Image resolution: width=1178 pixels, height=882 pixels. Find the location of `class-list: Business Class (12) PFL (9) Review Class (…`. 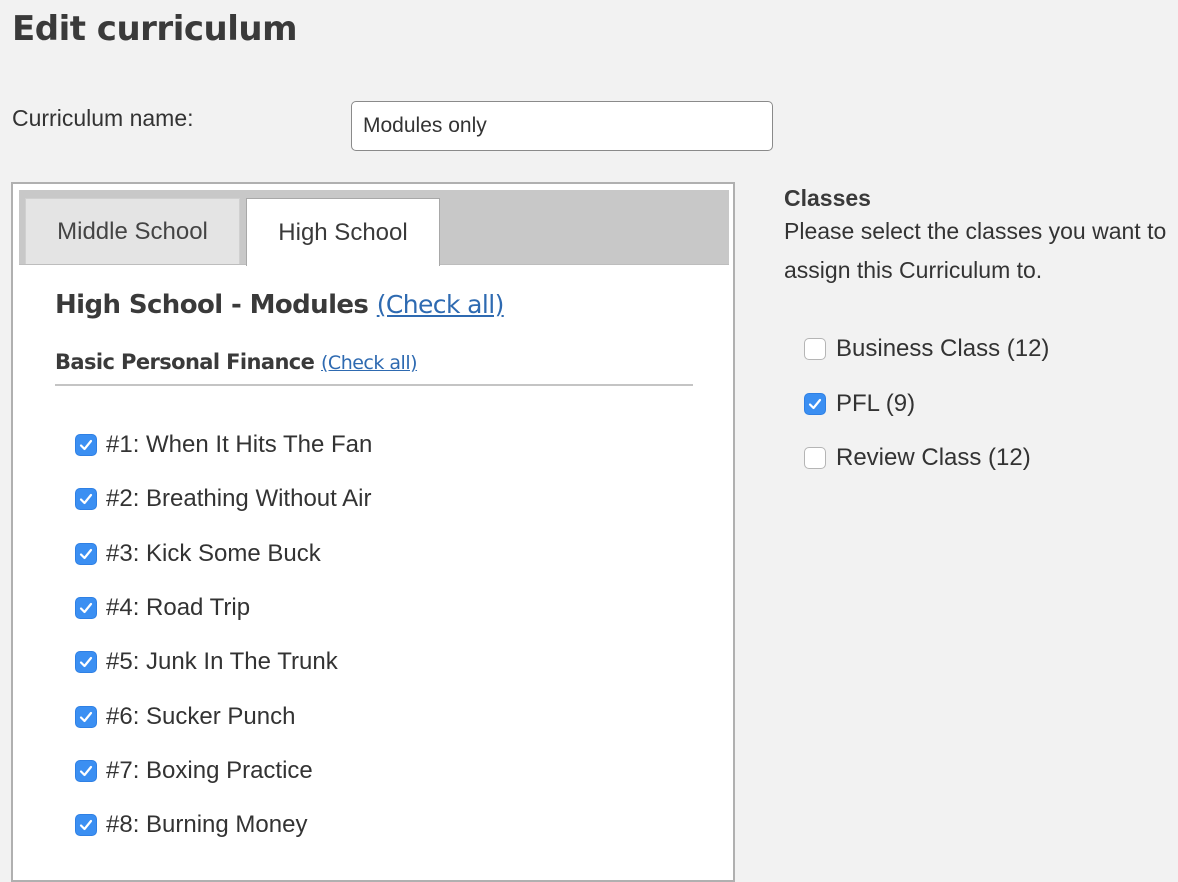

class-list: Business Class (12) PFL (9) Review Class (… is located at coordinates (926, 404).